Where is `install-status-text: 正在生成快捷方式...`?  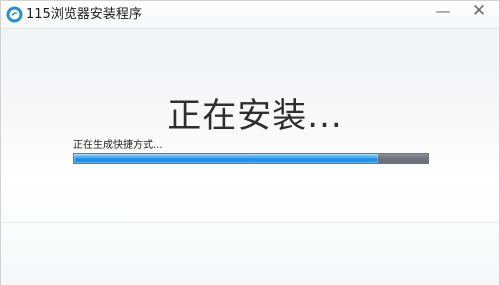 install-status-text: 正在生成快捷方式... is located at coordinates (118, 145).